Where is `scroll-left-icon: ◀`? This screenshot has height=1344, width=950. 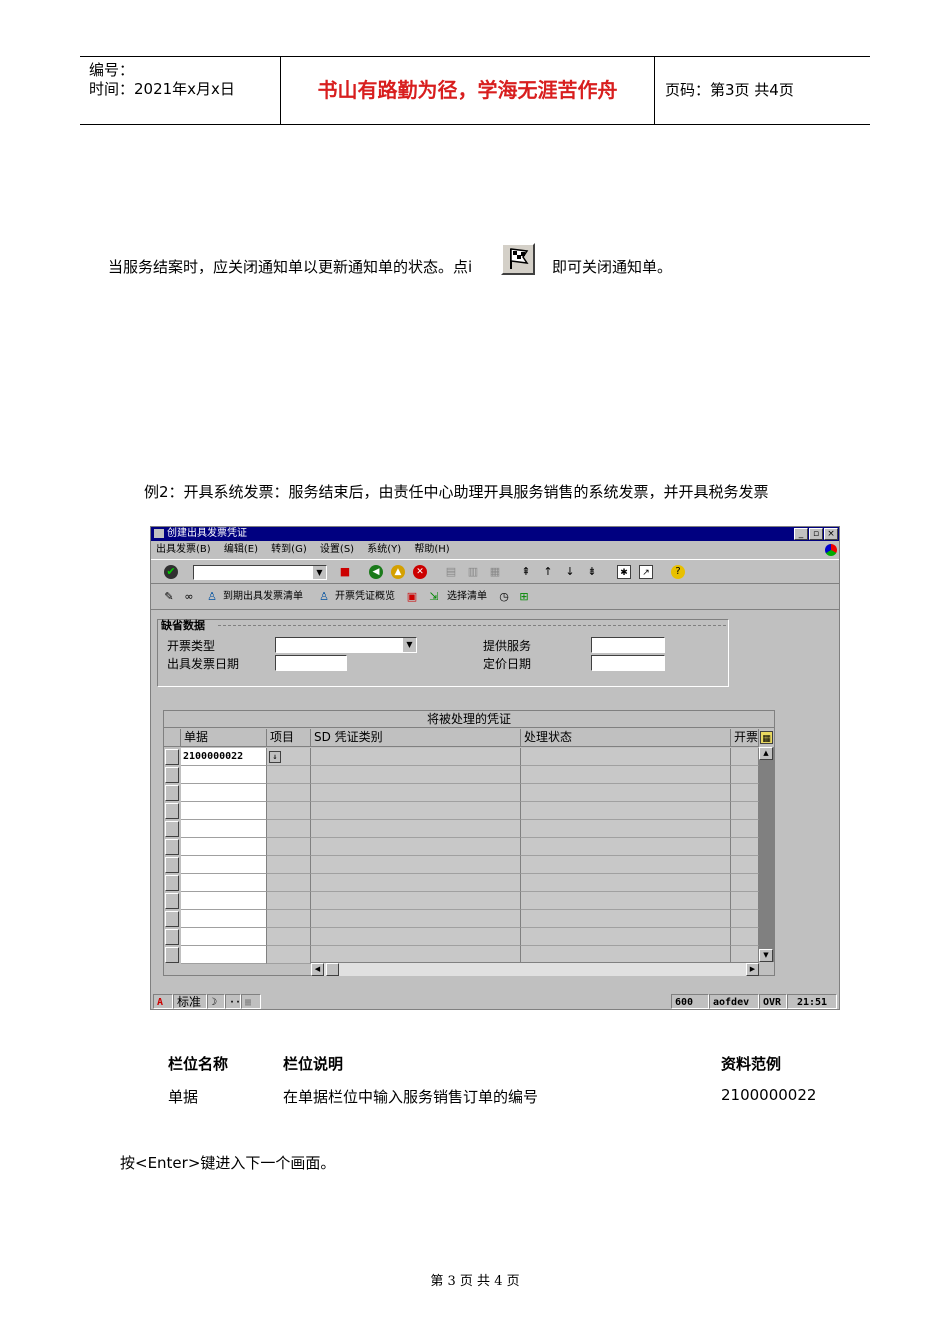 scroll-left-icon: ◀ is located at coordinates (317, 969).